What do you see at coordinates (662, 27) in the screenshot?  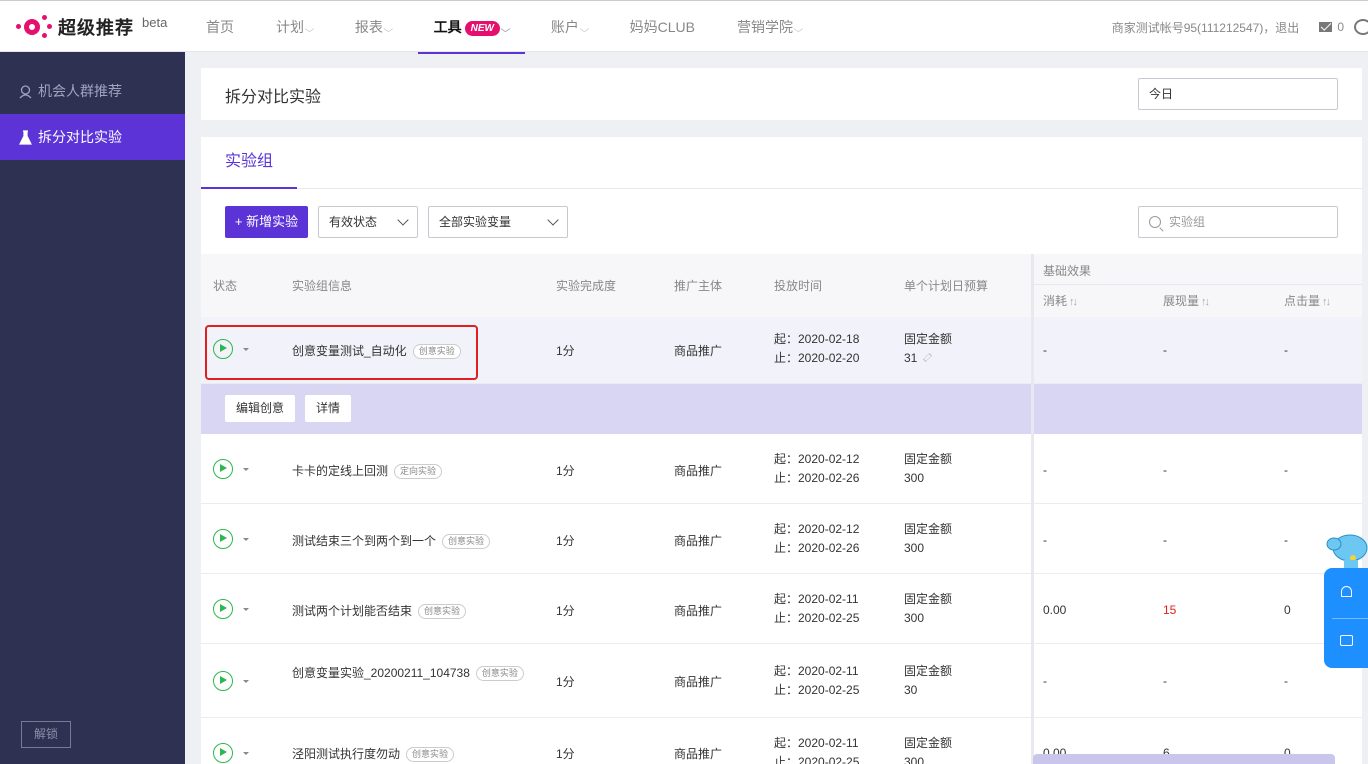 I see `nav-mama-club: 妈妈CLUB` at bounding box center [662, 27].